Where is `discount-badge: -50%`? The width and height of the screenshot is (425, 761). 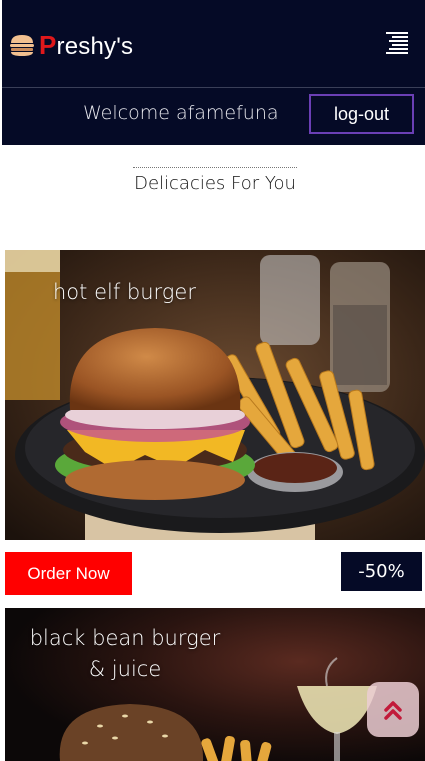
discount-badge: -50% is located at coordinates (381, 571).